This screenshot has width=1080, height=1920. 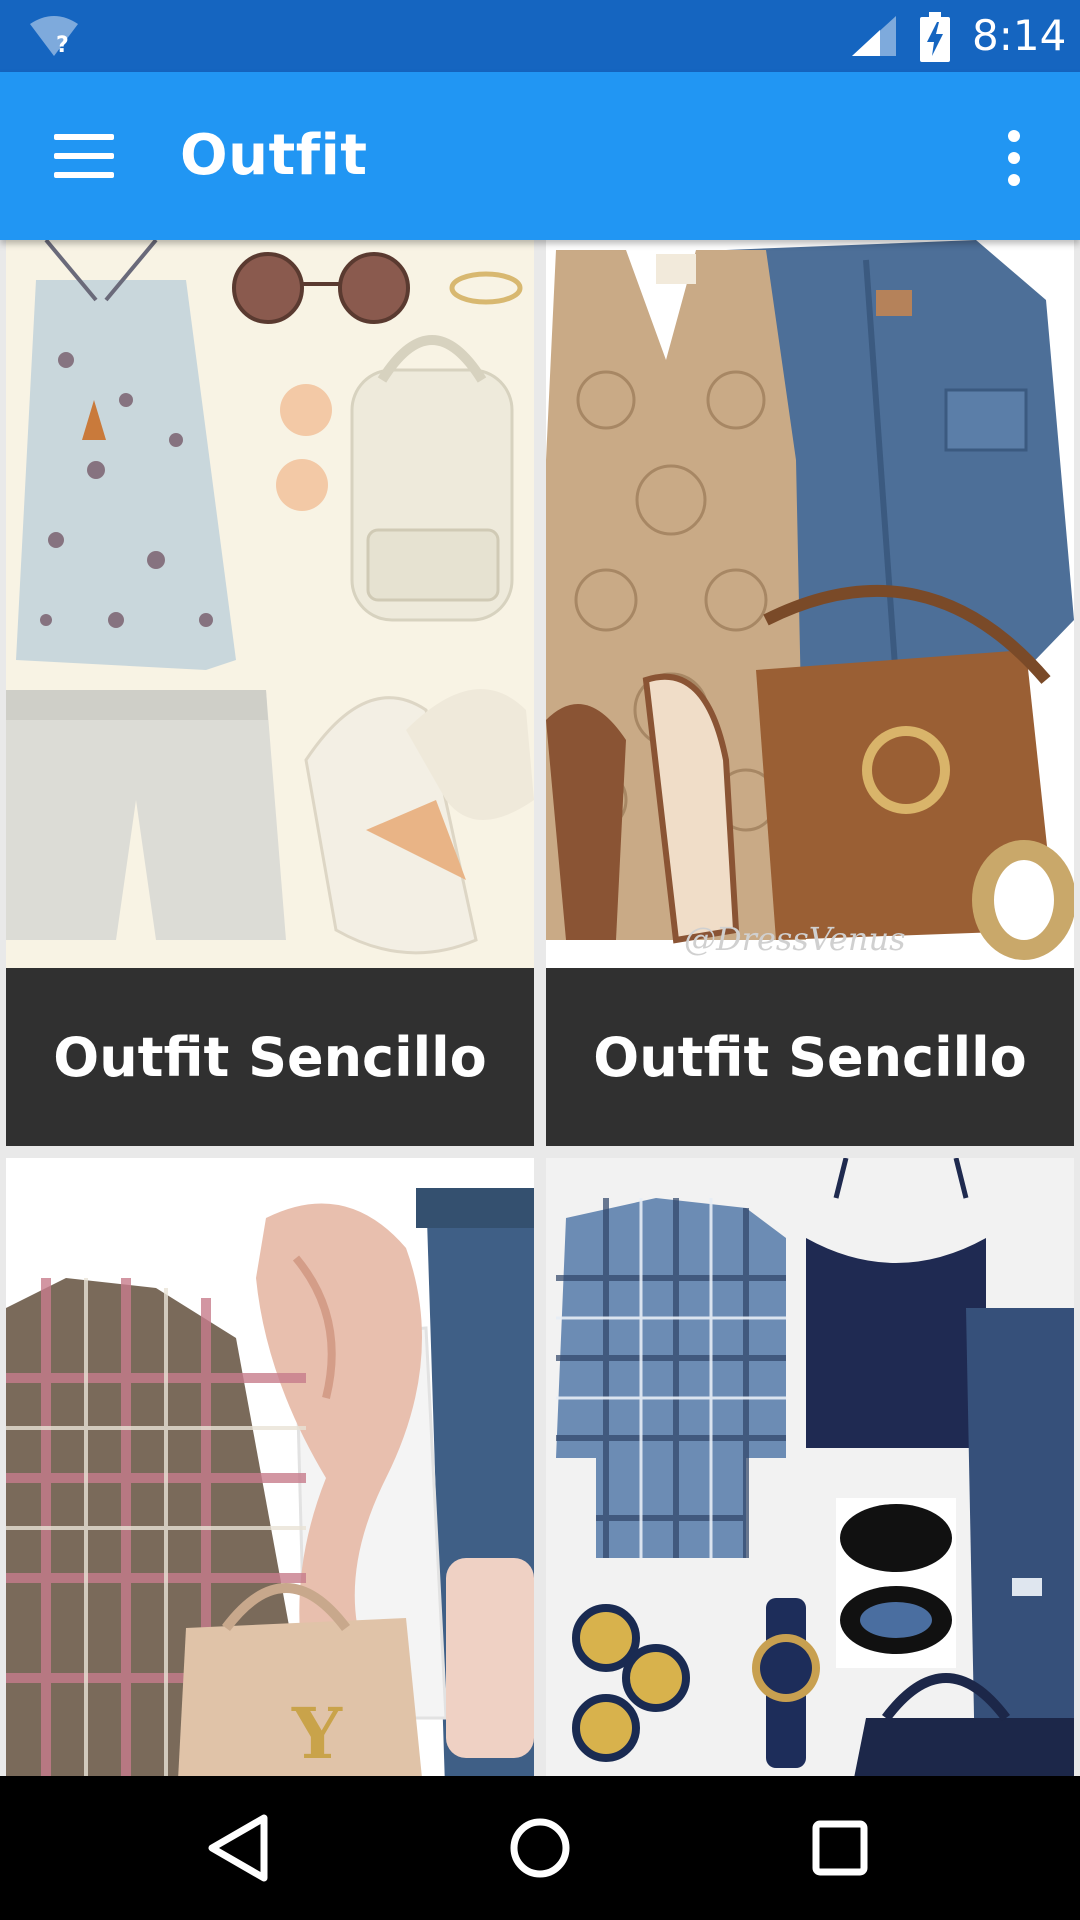 What do you see at coordinates (317, 1733) in the screenshot?
I see `svg-text: Y` at bounding box center [317, 1733].